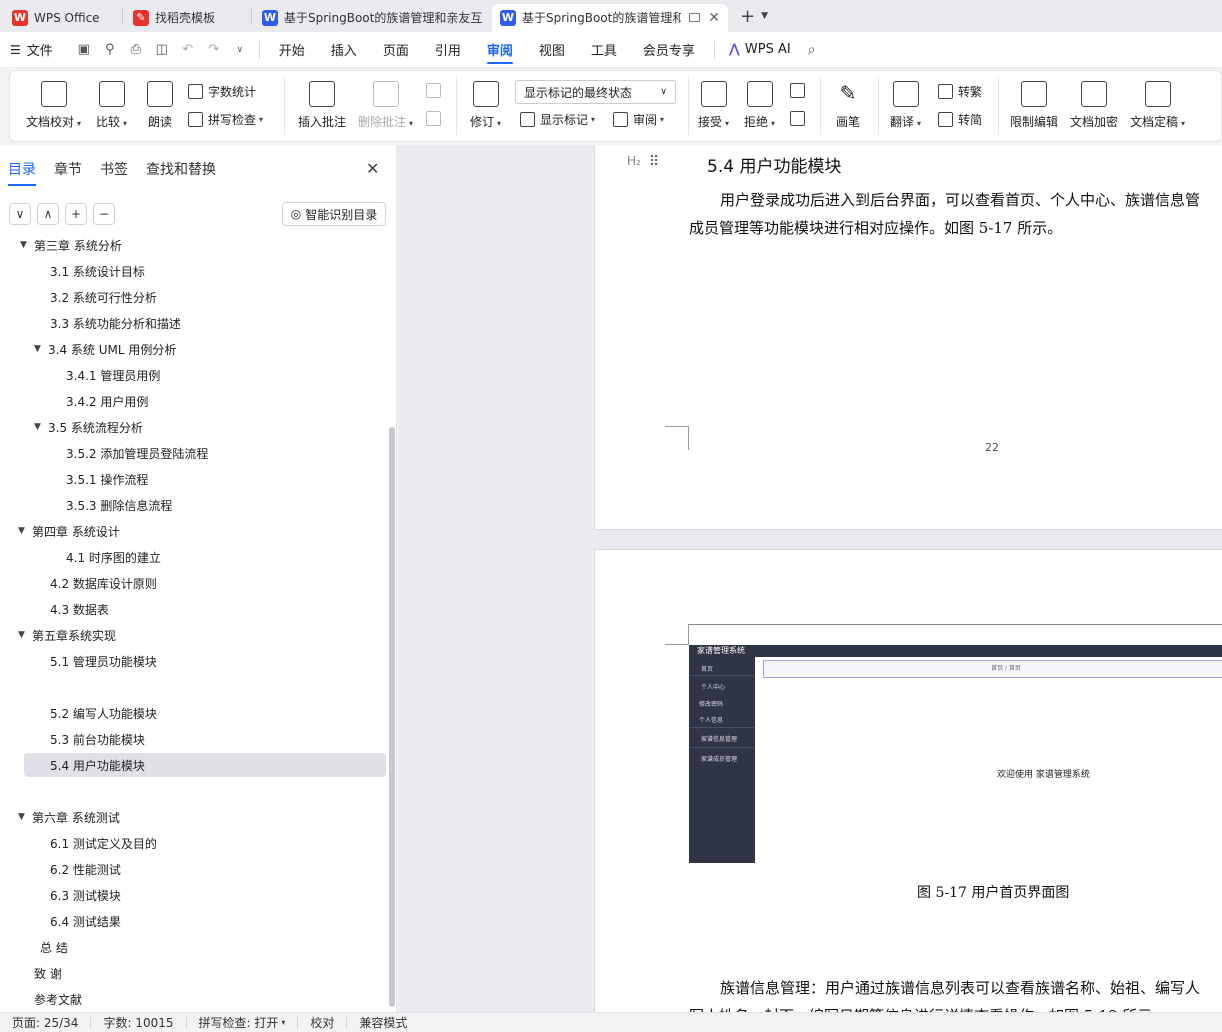 The height and width of the screenshot is (1032, 1222). Describe the element at coordinates (764, 16) in the screenshot. I see `tab-list-chevron-icon: ▼` at that location.